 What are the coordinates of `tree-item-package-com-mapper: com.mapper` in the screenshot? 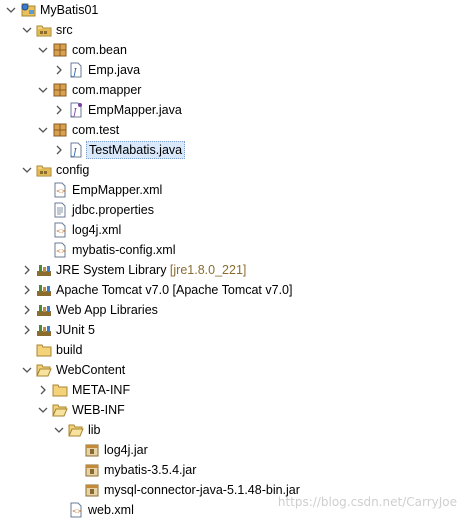 It's located at (235, 90).